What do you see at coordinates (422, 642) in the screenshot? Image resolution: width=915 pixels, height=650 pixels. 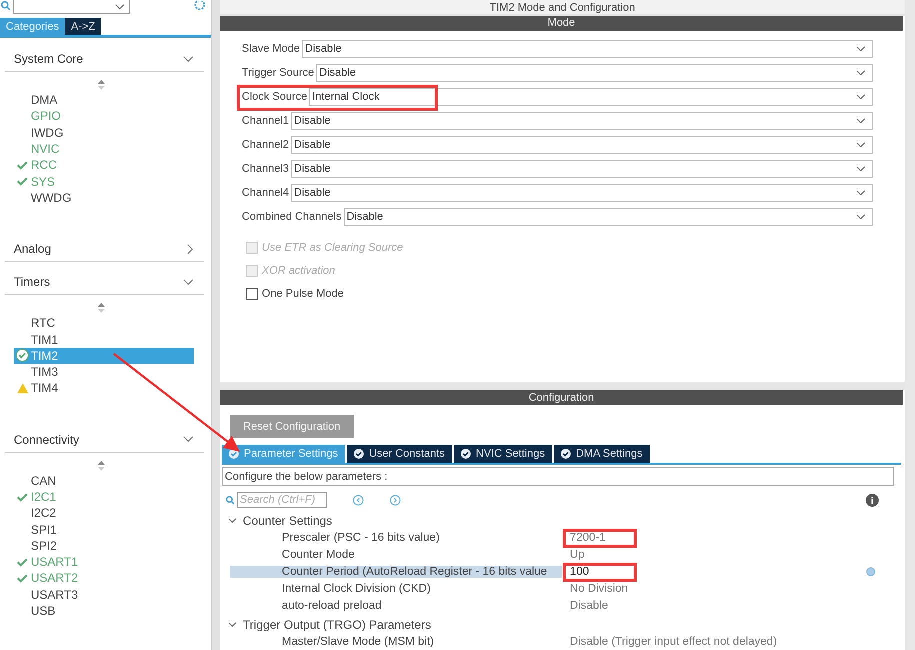 I see `parameter-name: Master/Slave Mode (MSM bit)` at bounding box center [422, 642].